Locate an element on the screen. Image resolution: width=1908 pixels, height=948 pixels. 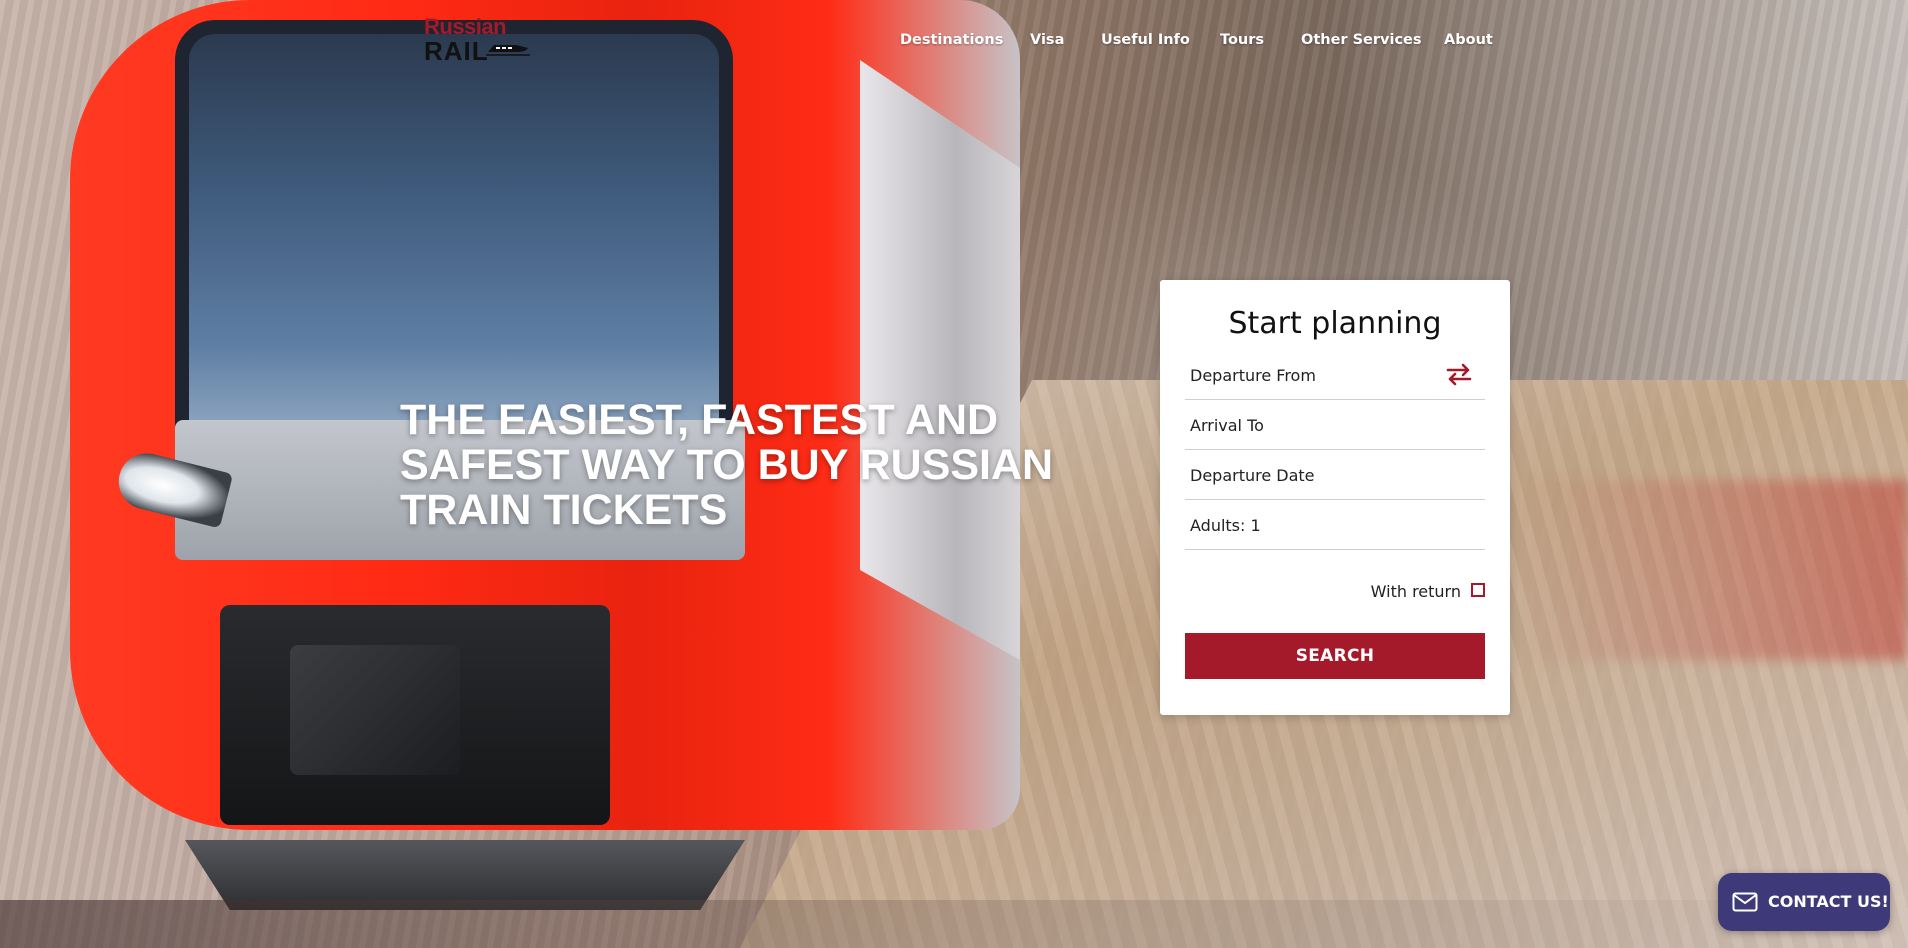
departure-from-field: Departure From is located at coordinates (1335, 375).